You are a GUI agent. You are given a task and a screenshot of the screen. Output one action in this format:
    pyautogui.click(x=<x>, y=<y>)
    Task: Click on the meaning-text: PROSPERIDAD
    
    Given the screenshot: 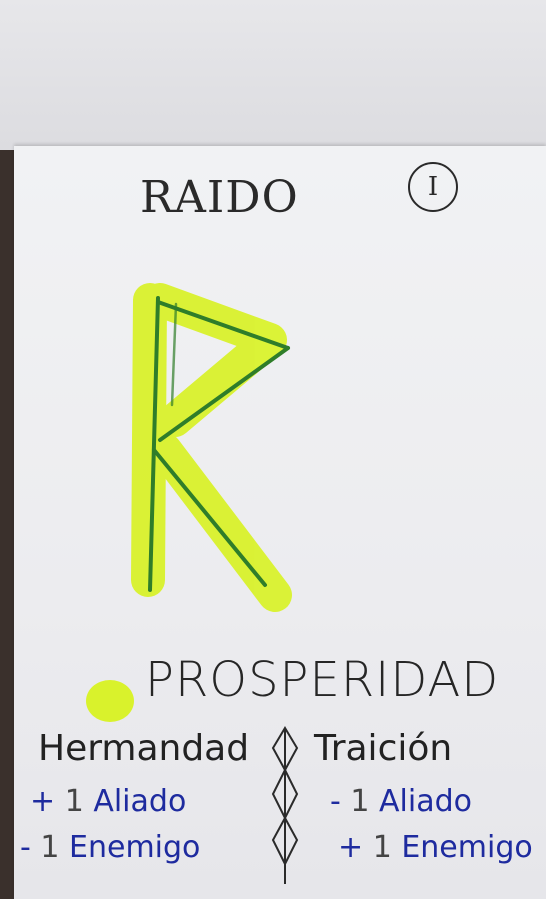 What is the action you would take?
    pyautogui.click(x=322, y=680)
    